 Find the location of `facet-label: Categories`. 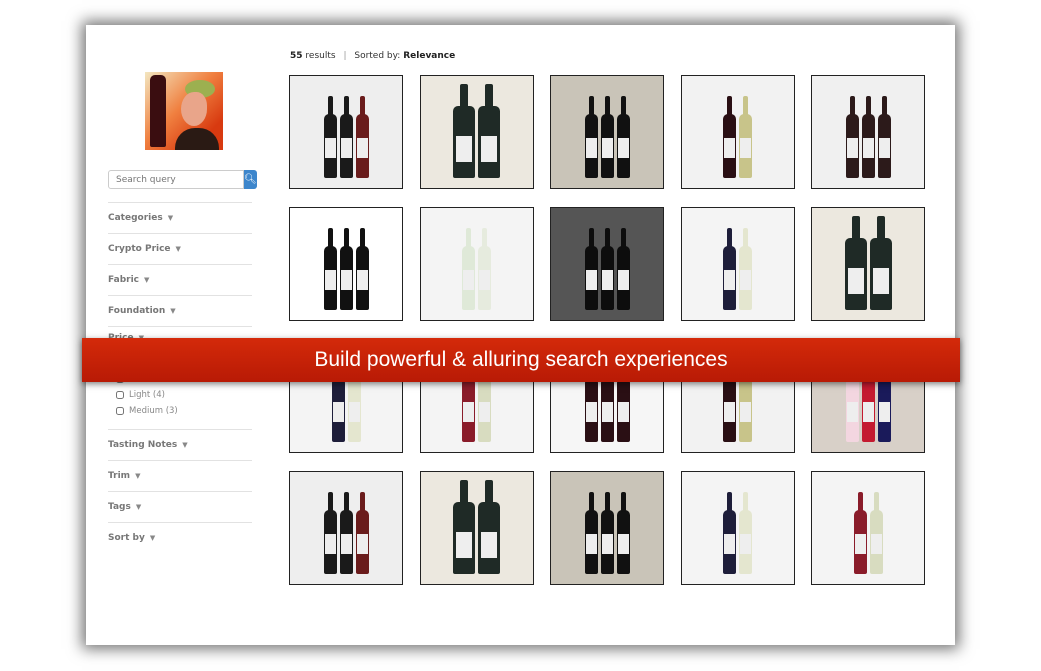

facet-label: Categories is located at coordinates (135, 218).